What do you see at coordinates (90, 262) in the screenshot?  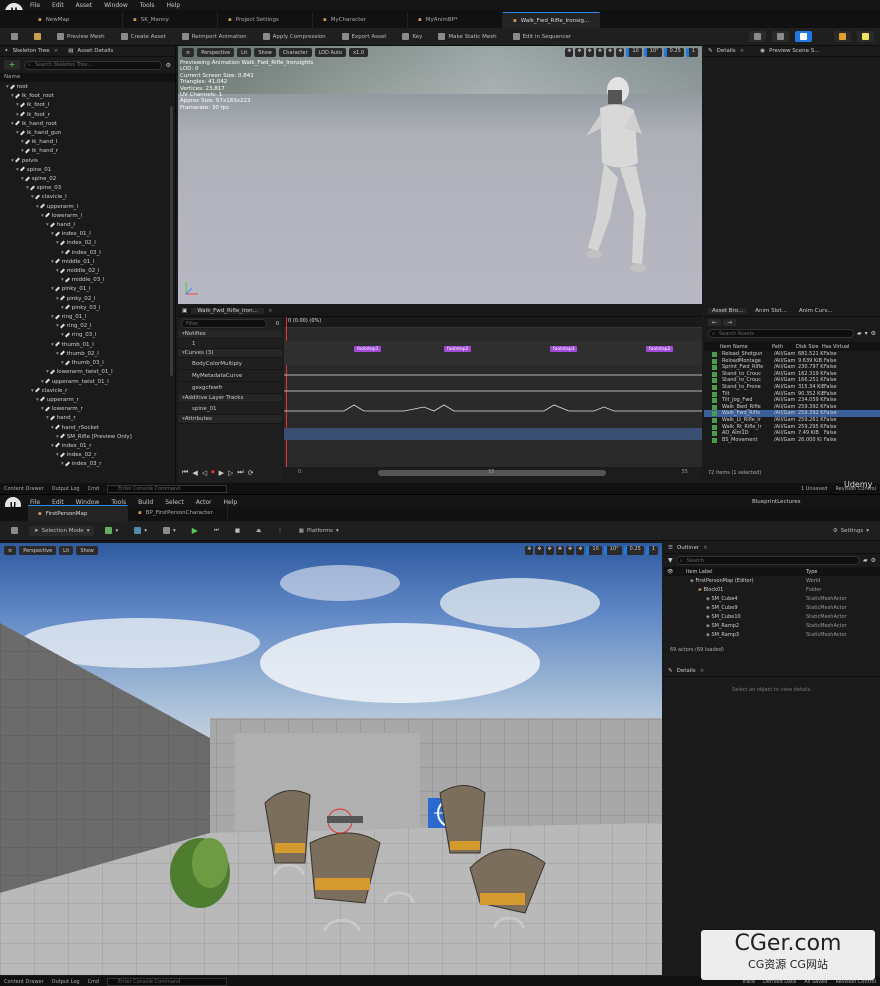 I see `bone-item: ▾ middle_01_l` at bounding box center [90, 262].